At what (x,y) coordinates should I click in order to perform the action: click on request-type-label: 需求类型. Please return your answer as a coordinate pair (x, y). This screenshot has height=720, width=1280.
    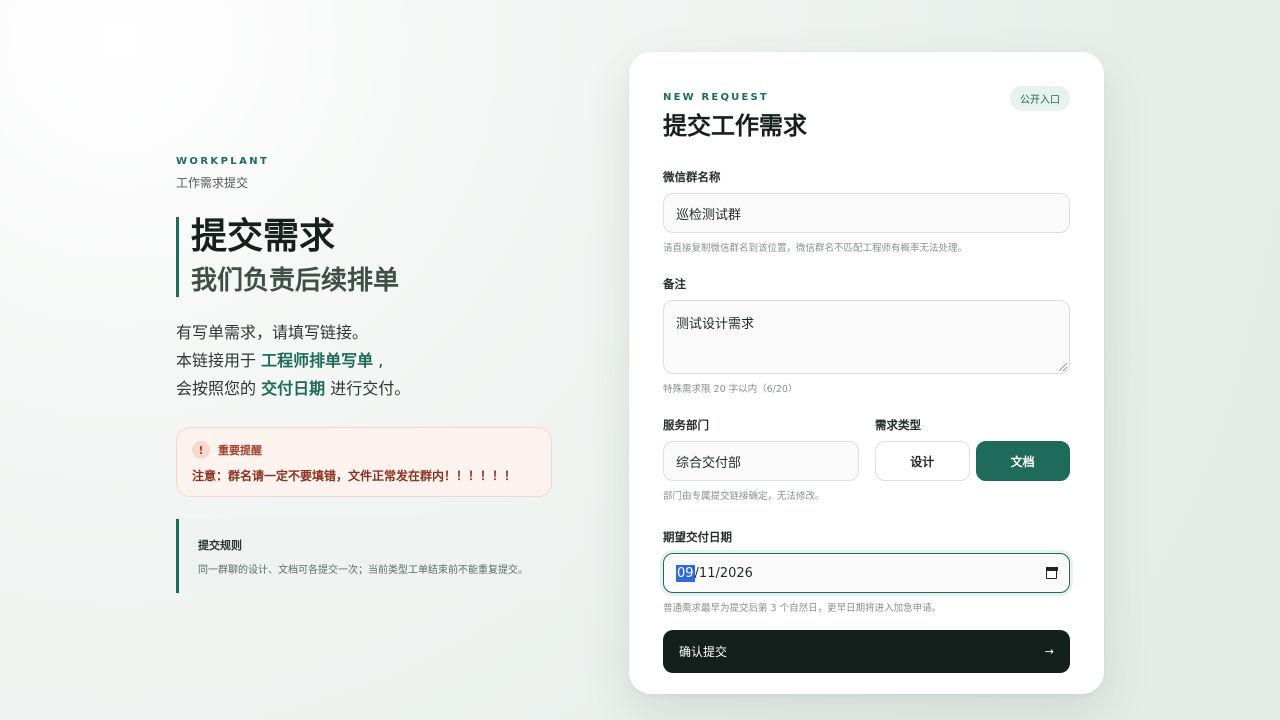
    Looking at the image, I should click on (898, 425).